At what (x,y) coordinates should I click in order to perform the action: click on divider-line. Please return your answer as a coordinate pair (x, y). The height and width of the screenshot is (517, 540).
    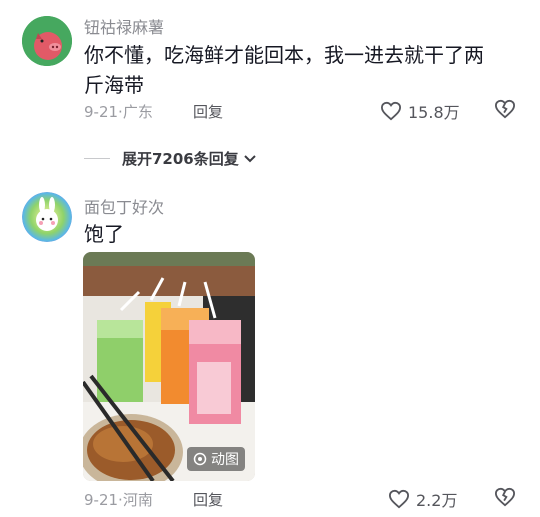
    Looking at the image, I should click on (97, 158).